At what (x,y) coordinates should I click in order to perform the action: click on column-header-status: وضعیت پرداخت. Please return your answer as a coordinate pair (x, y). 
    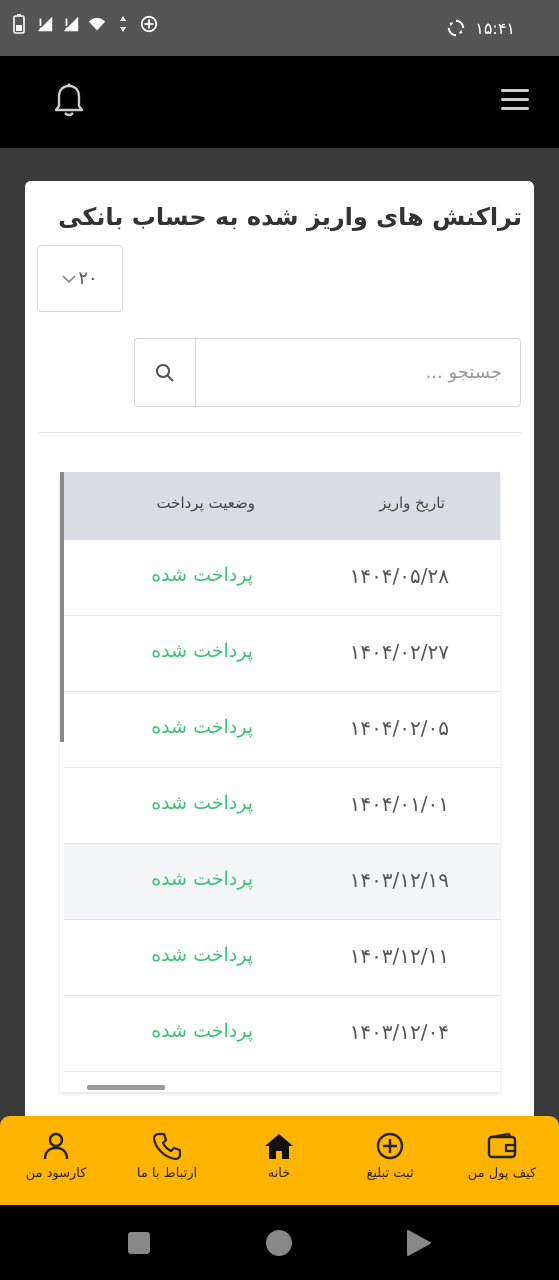
    Looking at the image, I should click on (205, 503).